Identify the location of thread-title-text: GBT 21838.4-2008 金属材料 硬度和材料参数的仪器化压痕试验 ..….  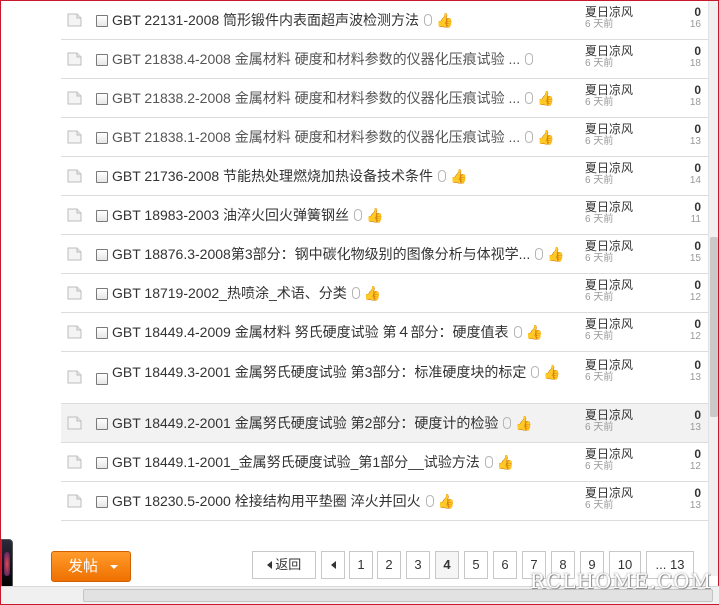
(316, 59).